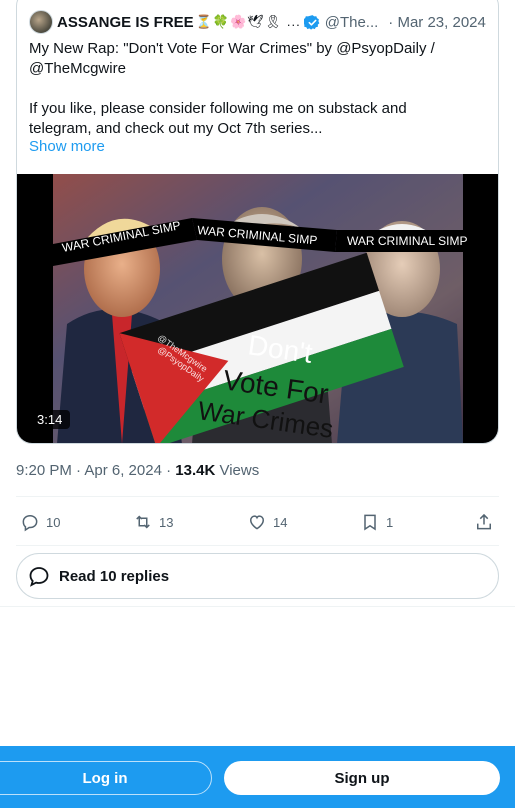 This screenshot has width=515, height=808. I want to click on author-name: ASSANGE IS FREE, so click(125, 22).